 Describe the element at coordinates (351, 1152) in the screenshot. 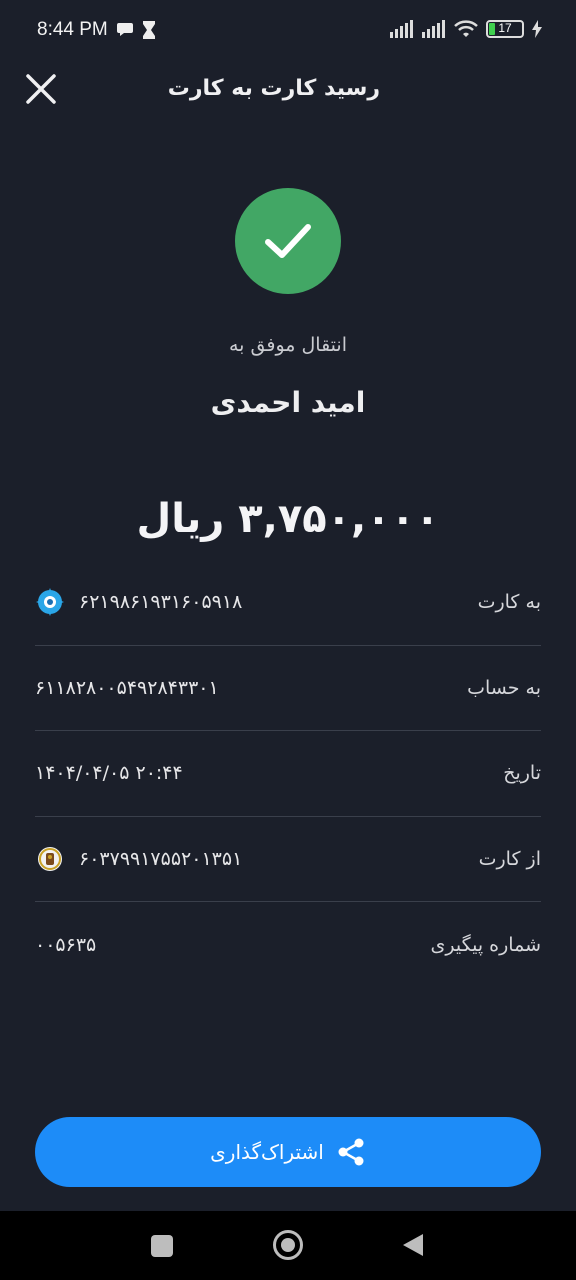

I see `share-icon` at that location.